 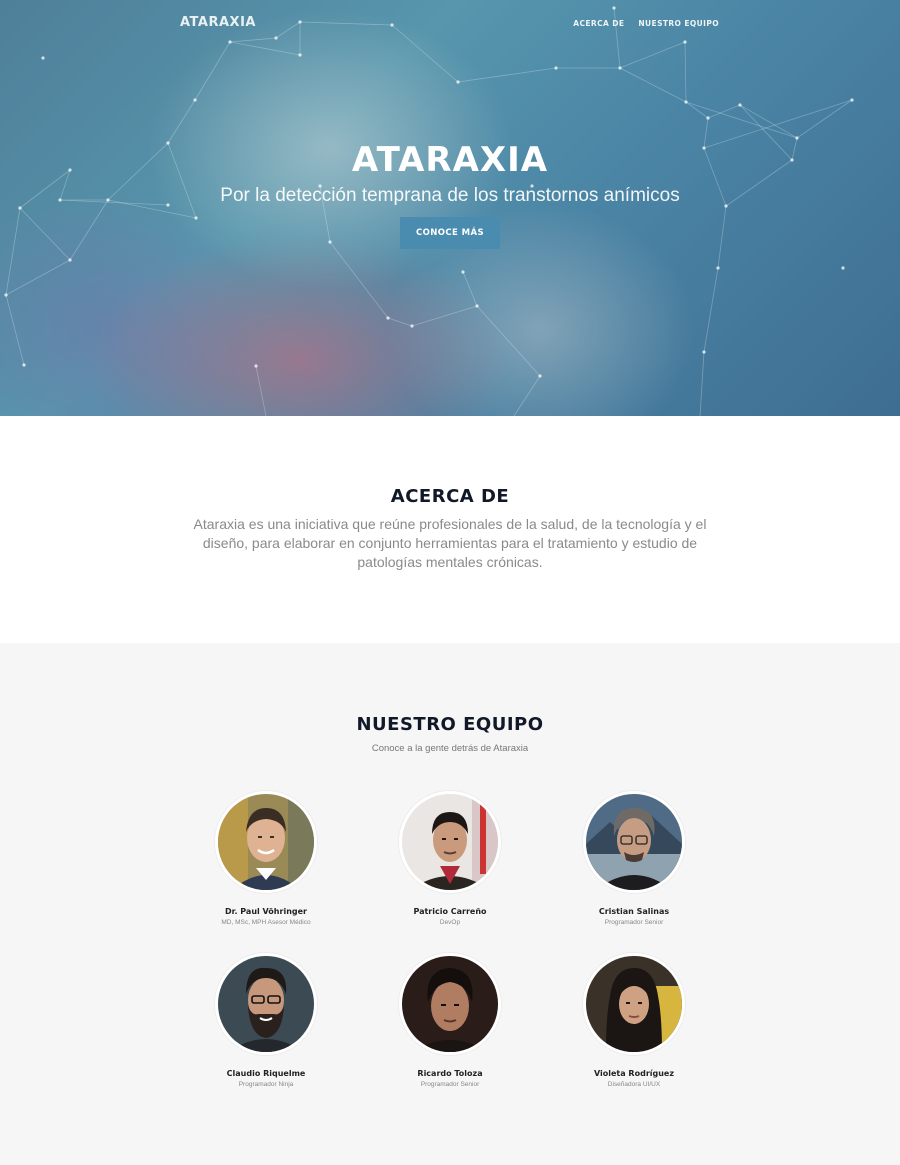 I want to click on nav-link-acerca-de: ACERCA DE, so click(x=598, y=23).